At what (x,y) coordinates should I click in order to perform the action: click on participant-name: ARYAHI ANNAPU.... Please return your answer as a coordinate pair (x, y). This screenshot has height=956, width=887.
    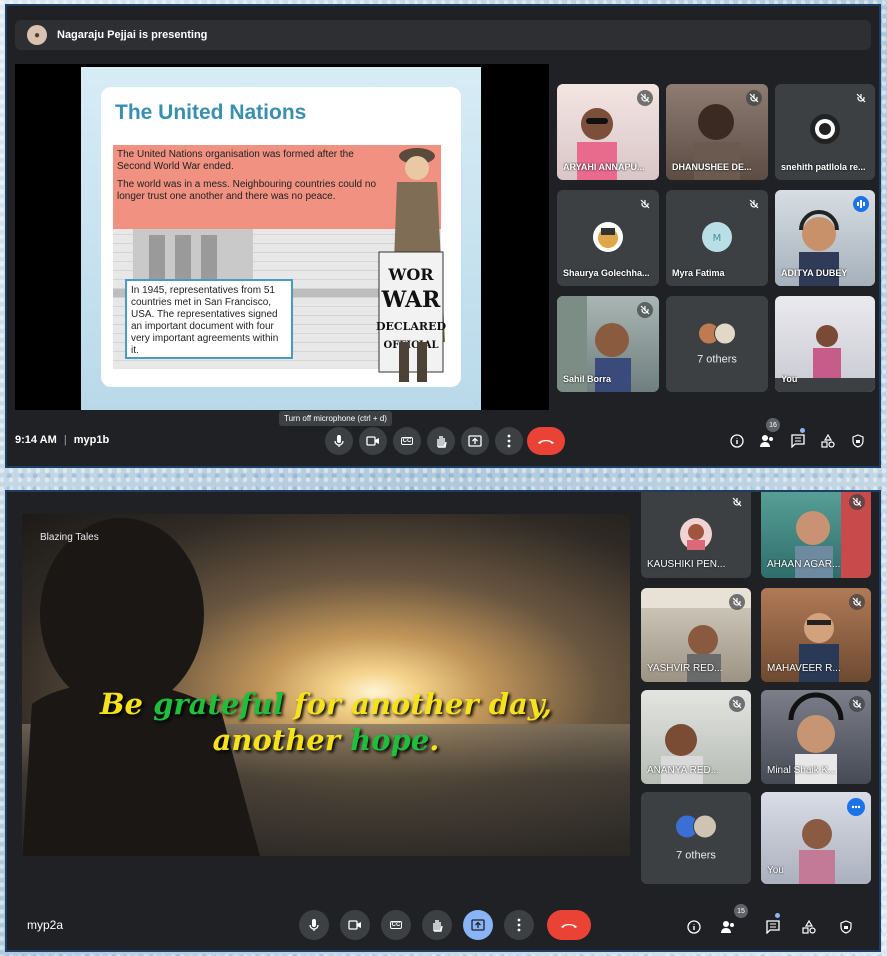
    Looking at the image, I should click on (604, 167).